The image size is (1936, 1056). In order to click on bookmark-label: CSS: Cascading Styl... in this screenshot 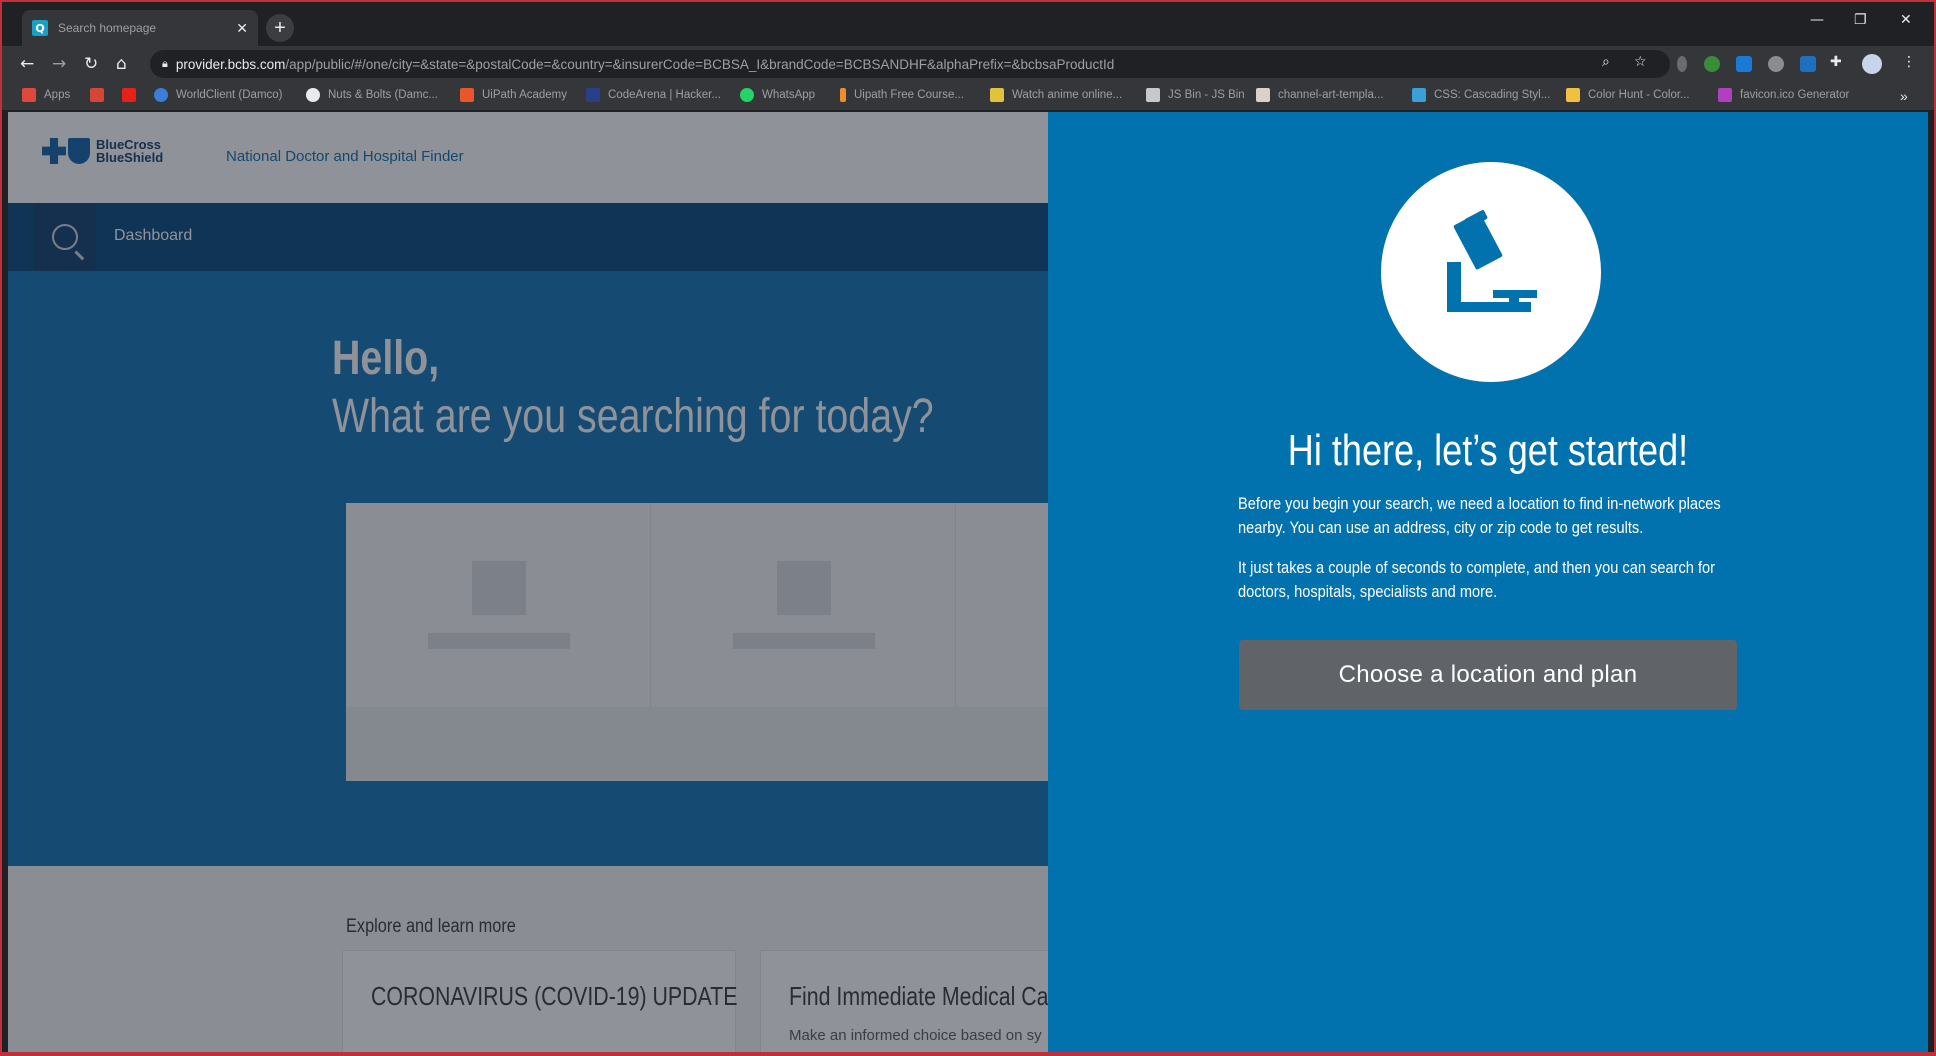, I will do `click(1492, 95)`.